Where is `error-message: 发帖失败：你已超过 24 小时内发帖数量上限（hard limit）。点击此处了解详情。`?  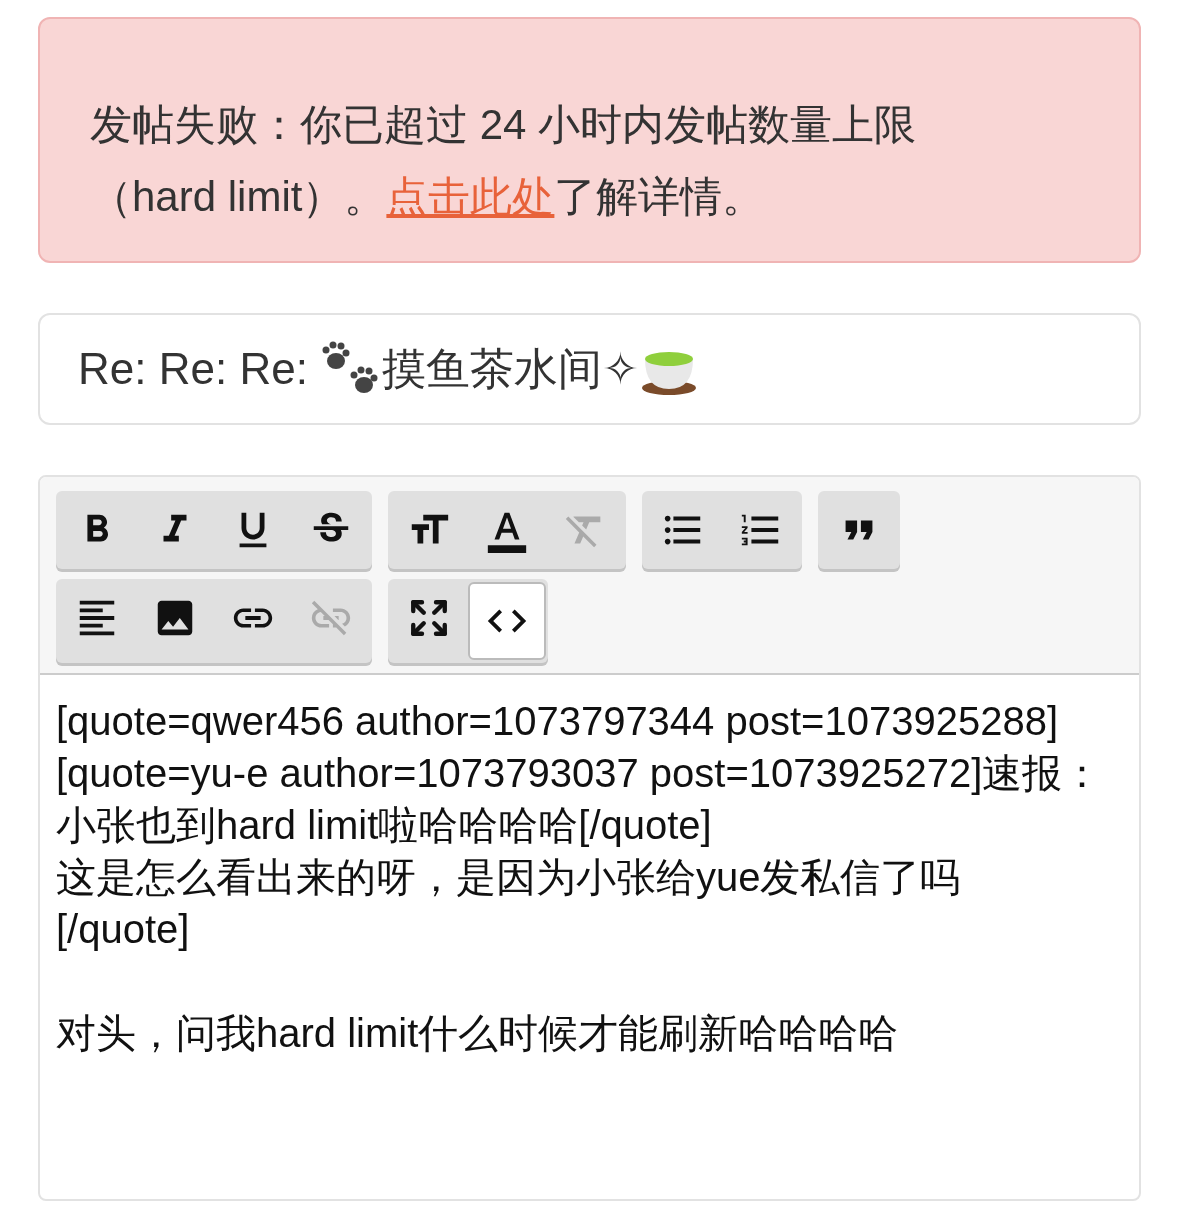 error-message: 发帖失败：你已超过 24 小时内发帖数量上限（hard limit）。点击此处了解详情。 is located at coordinates (504, 161).